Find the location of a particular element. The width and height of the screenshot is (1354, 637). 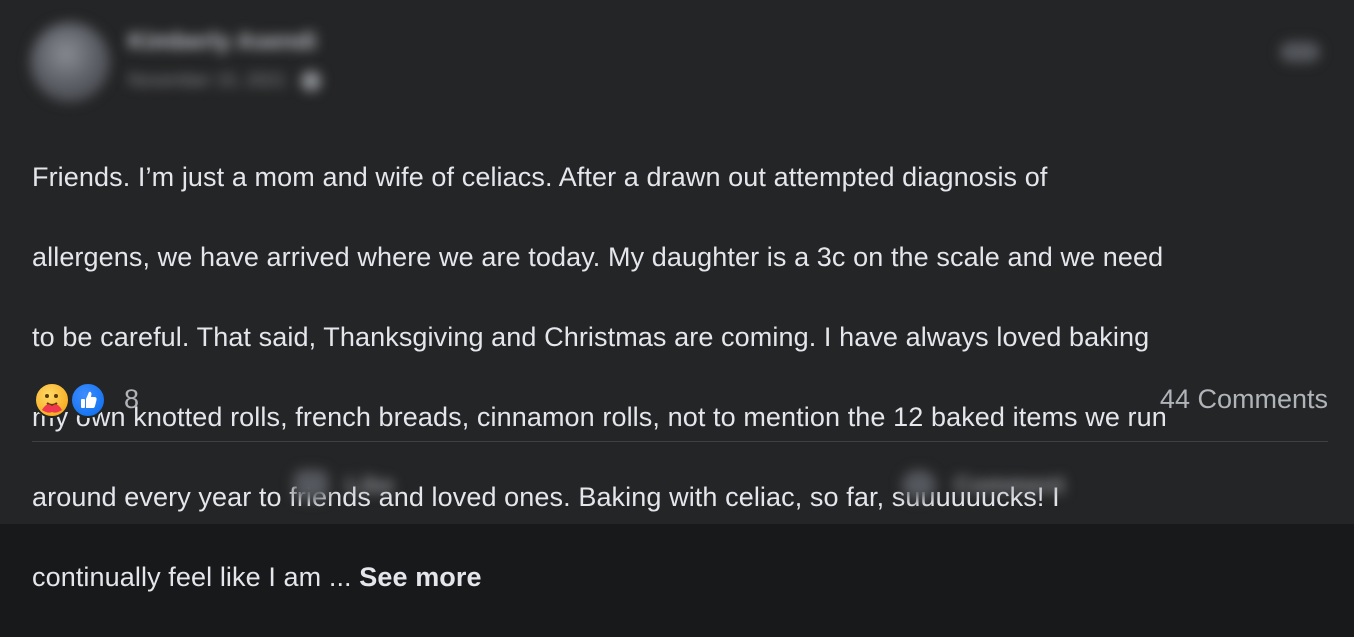

post-meta: November 15, 2021 is located at coordinates (225, 81).